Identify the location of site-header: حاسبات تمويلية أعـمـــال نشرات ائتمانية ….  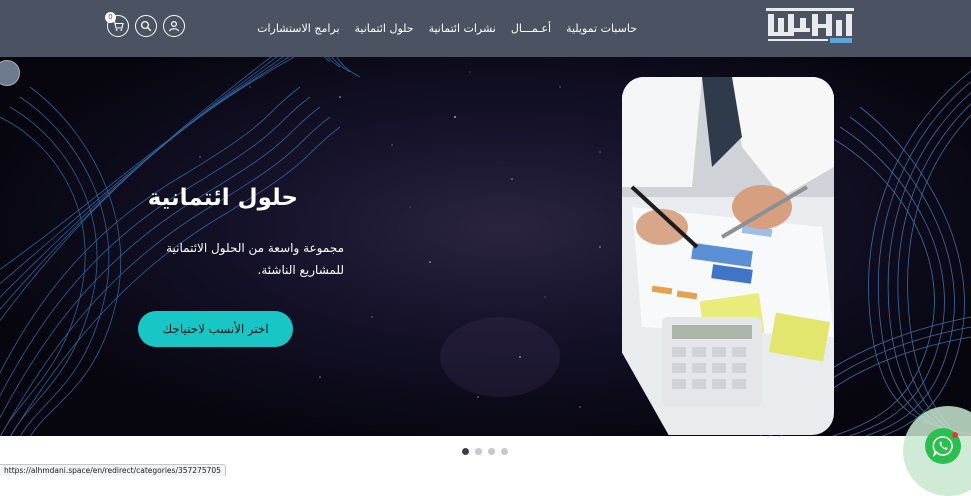
(485, 28).